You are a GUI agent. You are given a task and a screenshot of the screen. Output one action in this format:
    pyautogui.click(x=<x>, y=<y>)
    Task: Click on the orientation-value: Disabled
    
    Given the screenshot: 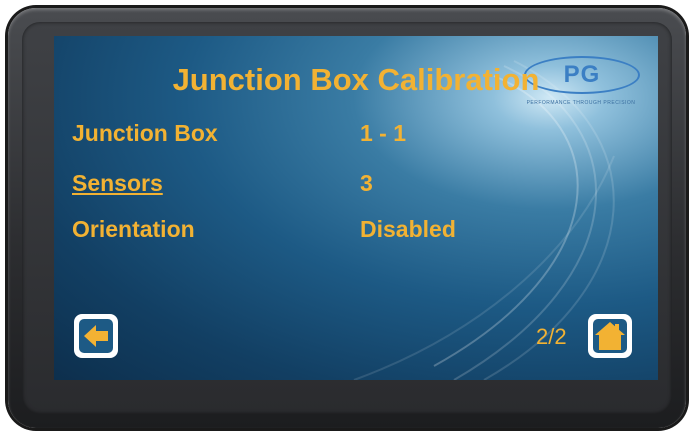 What is the action you would take?
    pyautogui.click(x=408, y=229)
    